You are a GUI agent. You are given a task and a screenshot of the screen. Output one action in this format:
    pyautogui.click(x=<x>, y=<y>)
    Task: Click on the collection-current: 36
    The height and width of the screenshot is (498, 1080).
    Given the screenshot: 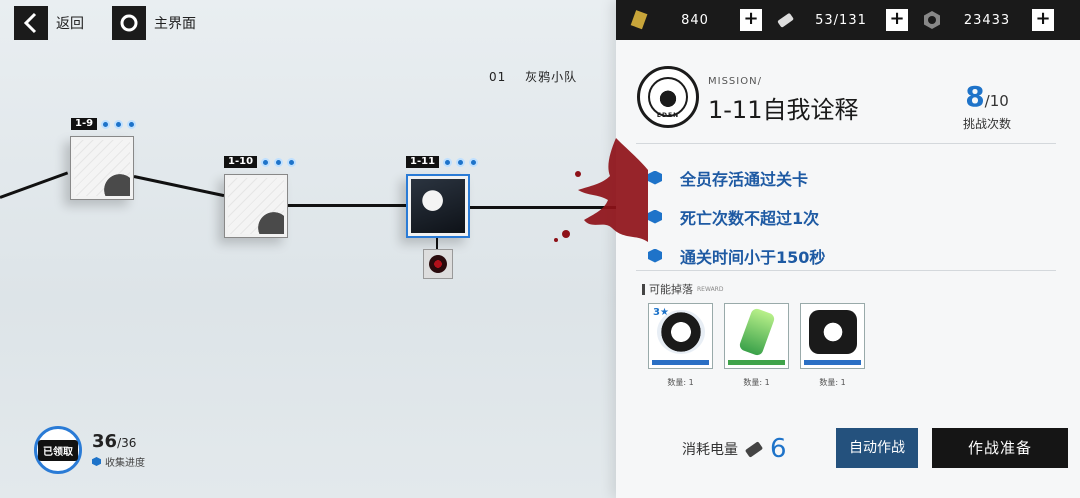 What is the action you would take?
    pyautogui.click(x=105, y=441)
    